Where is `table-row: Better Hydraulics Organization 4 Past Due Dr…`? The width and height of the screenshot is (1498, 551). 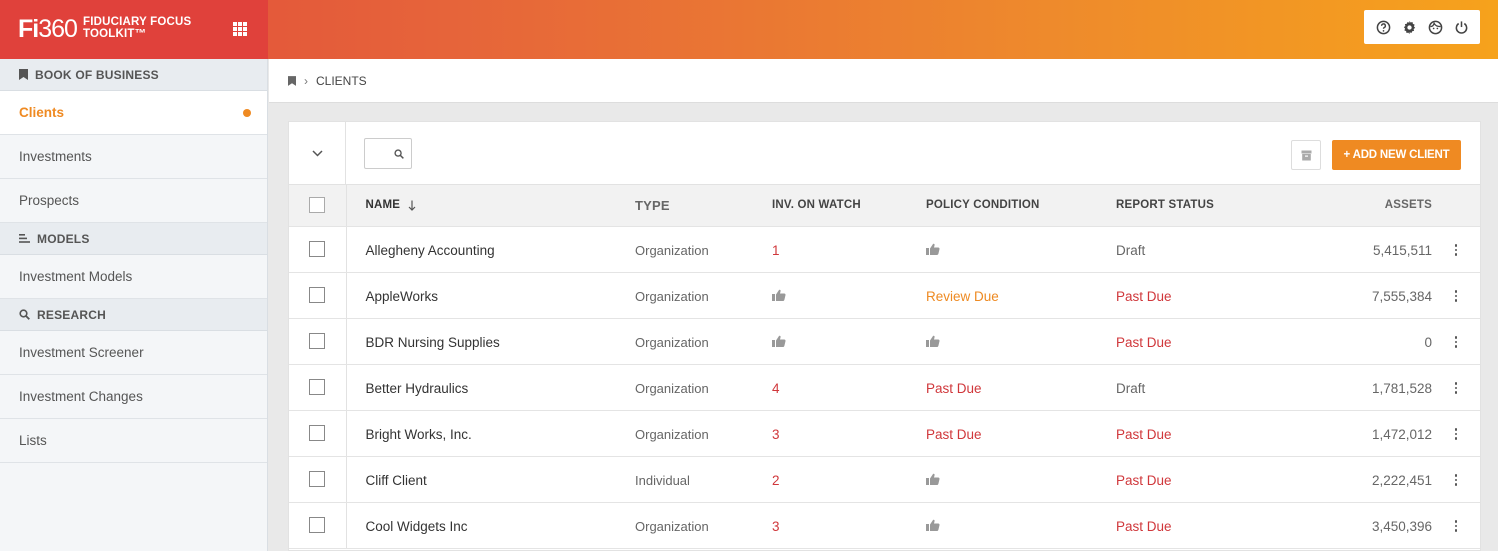 table-row: Better Hydraulics Organization 4 Past Due Dr… is located at coordinates (884, 387).